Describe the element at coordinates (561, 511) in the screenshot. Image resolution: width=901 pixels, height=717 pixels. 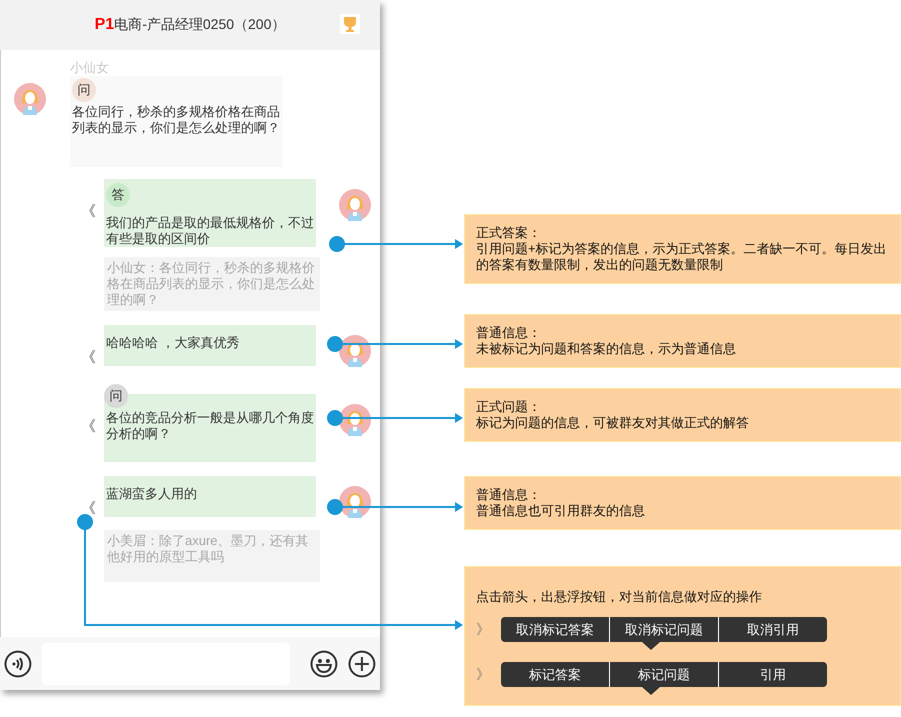
I see `note-body: 普通信息也可引用群友的信息` at that location.